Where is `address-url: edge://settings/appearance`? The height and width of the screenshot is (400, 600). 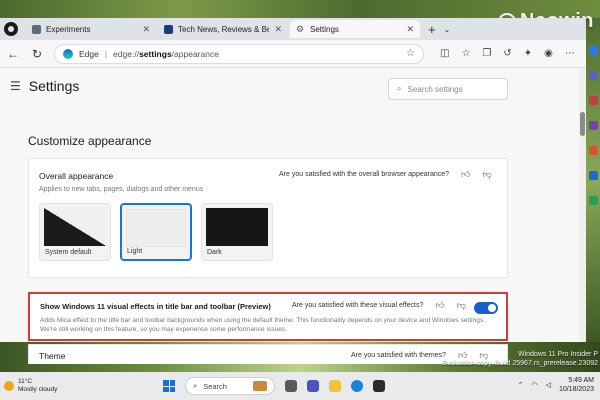 address-url: edge://settings/appearance is located at coordinates (166, 53).